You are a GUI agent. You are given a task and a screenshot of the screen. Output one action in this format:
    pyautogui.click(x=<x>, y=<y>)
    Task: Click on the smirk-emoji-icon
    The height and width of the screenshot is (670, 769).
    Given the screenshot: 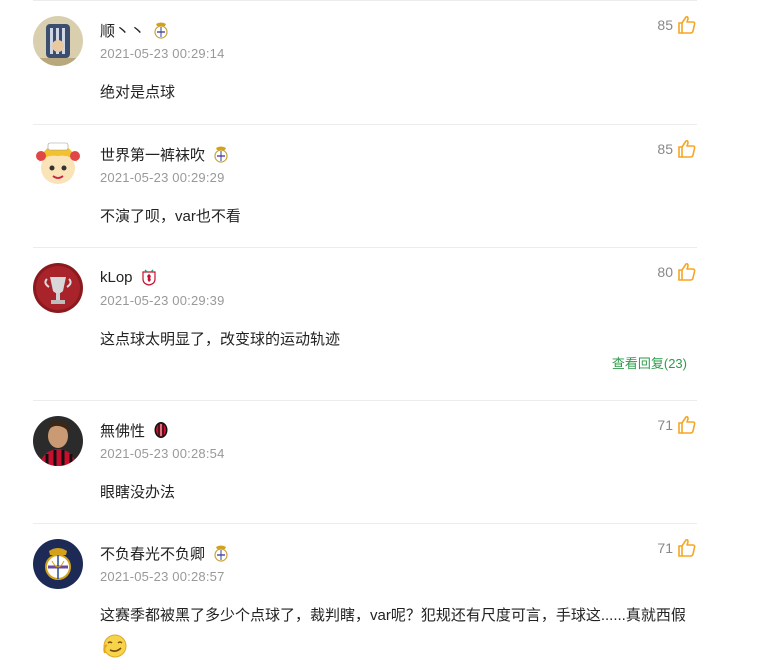 What is the action you would take?
    pyautogui.click(x=115, y=646)
    